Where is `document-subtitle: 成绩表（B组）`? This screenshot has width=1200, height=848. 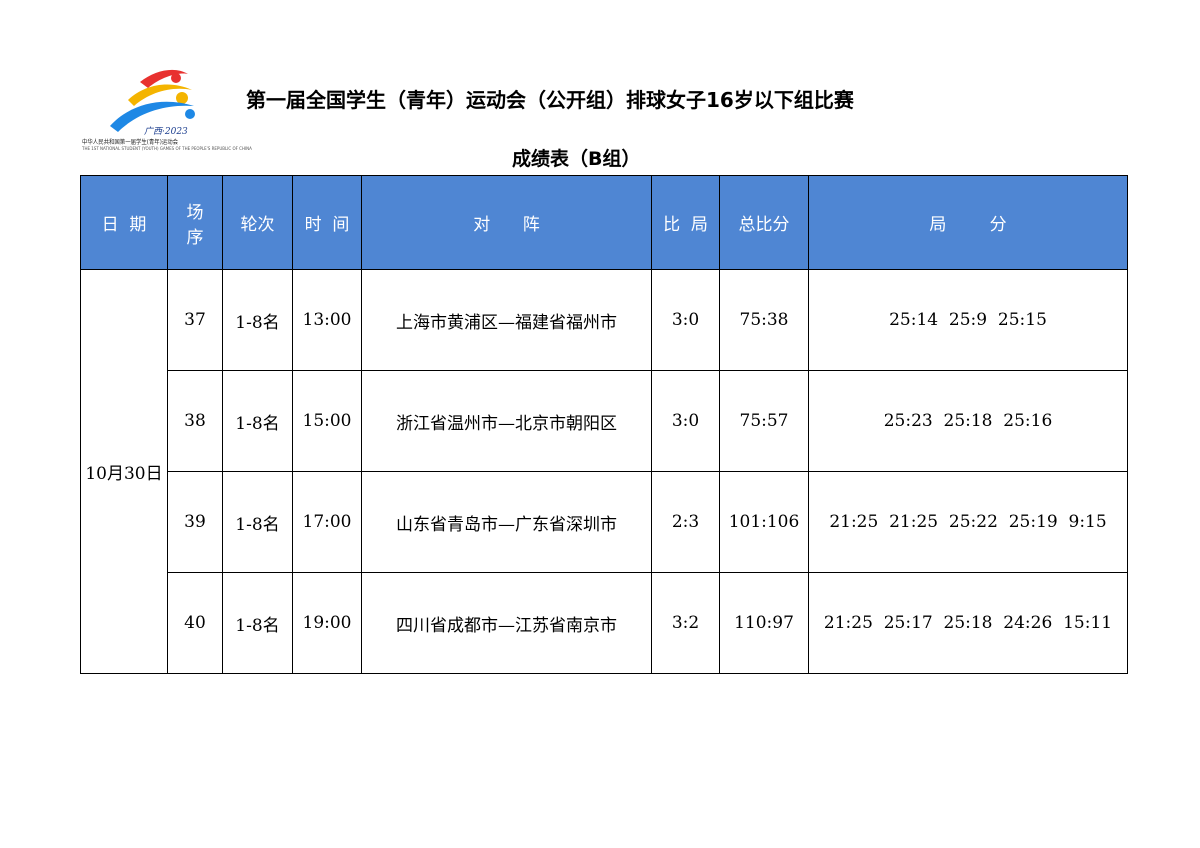
document-subtitle: 成绩表（B组） is located at coordinates (576, 159).